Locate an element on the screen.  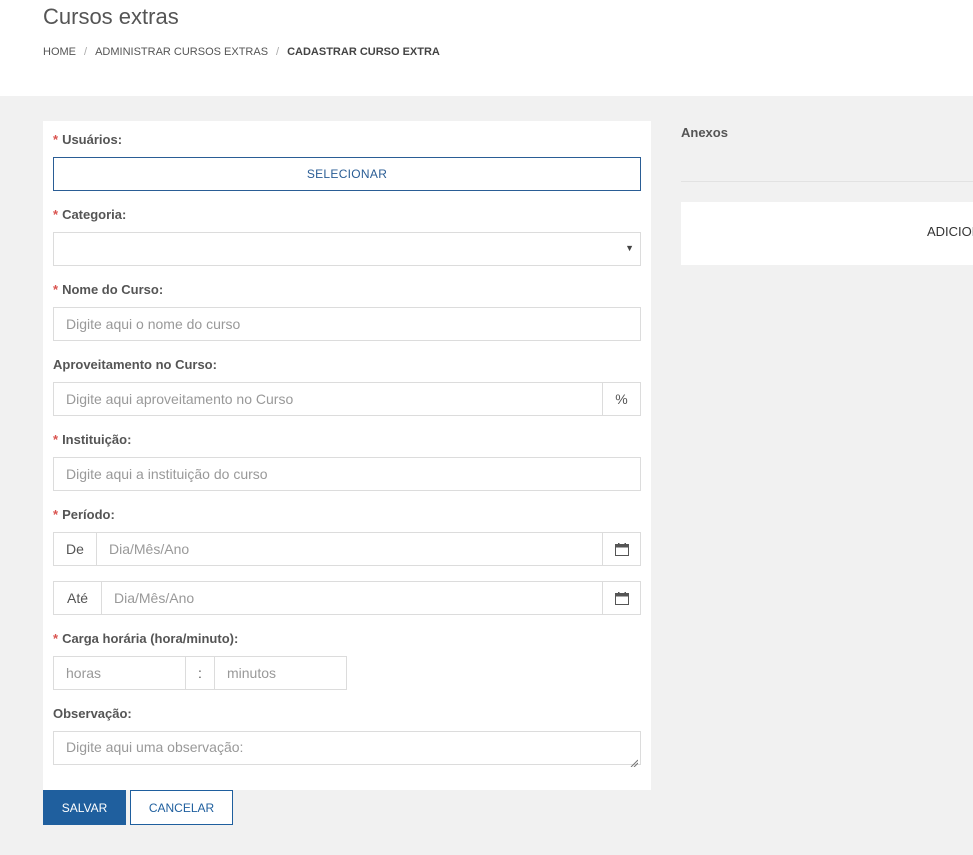
chevron-down-icon: ▼ is located at coordinates (629, 248).